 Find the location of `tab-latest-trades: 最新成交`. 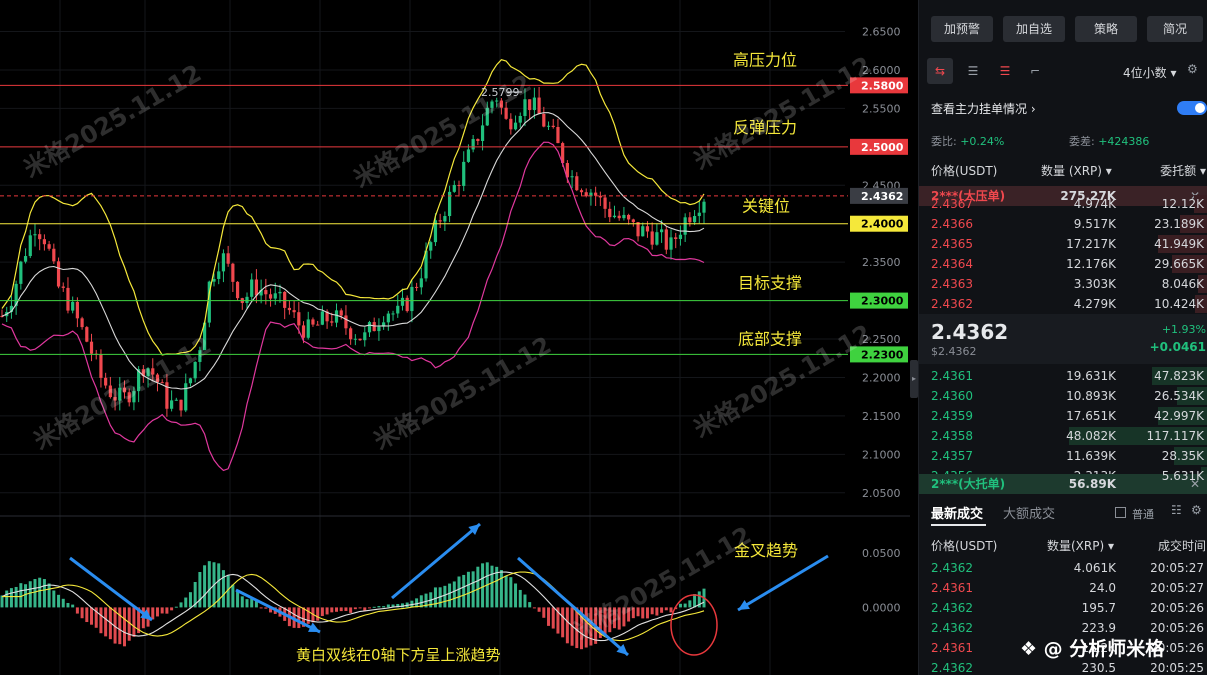

tab-latest-trades: 最新成交 is located at coordinates (957, 512).